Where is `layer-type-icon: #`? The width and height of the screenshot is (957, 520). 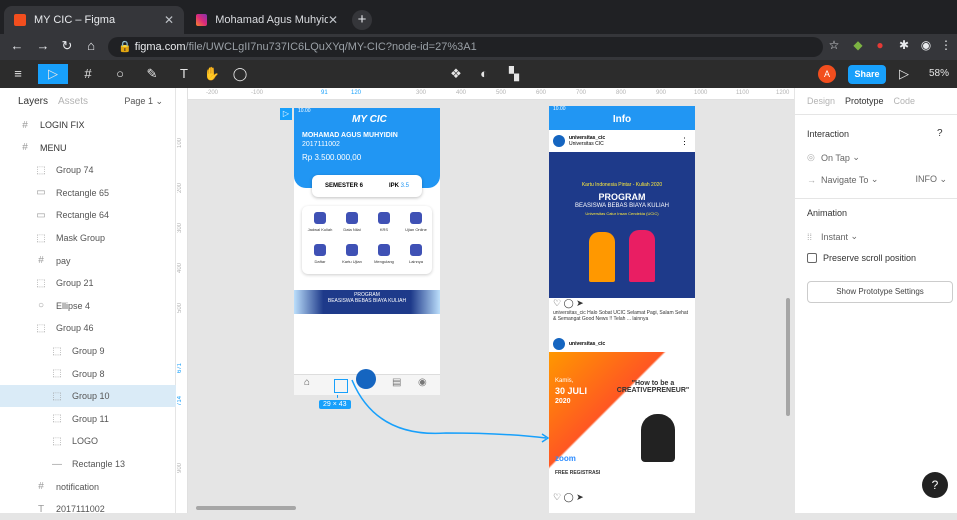
layer-type-icon: # is located at coordinates (25, 148).